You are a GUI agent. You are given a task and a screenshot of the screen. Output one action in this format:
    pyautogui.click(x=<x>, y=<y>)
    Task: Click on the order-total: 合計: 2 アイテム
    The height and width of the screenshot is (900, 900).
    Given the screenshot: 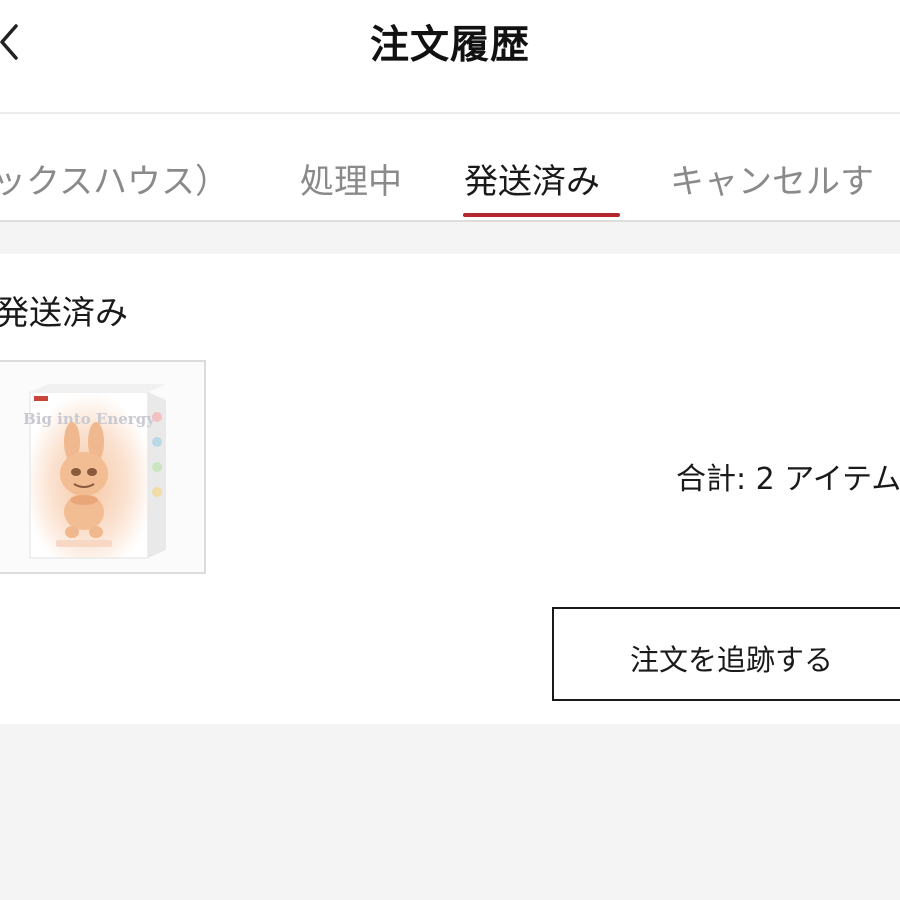 What is the action you would take?
    pyautogui.click(x=788, y=479)
    